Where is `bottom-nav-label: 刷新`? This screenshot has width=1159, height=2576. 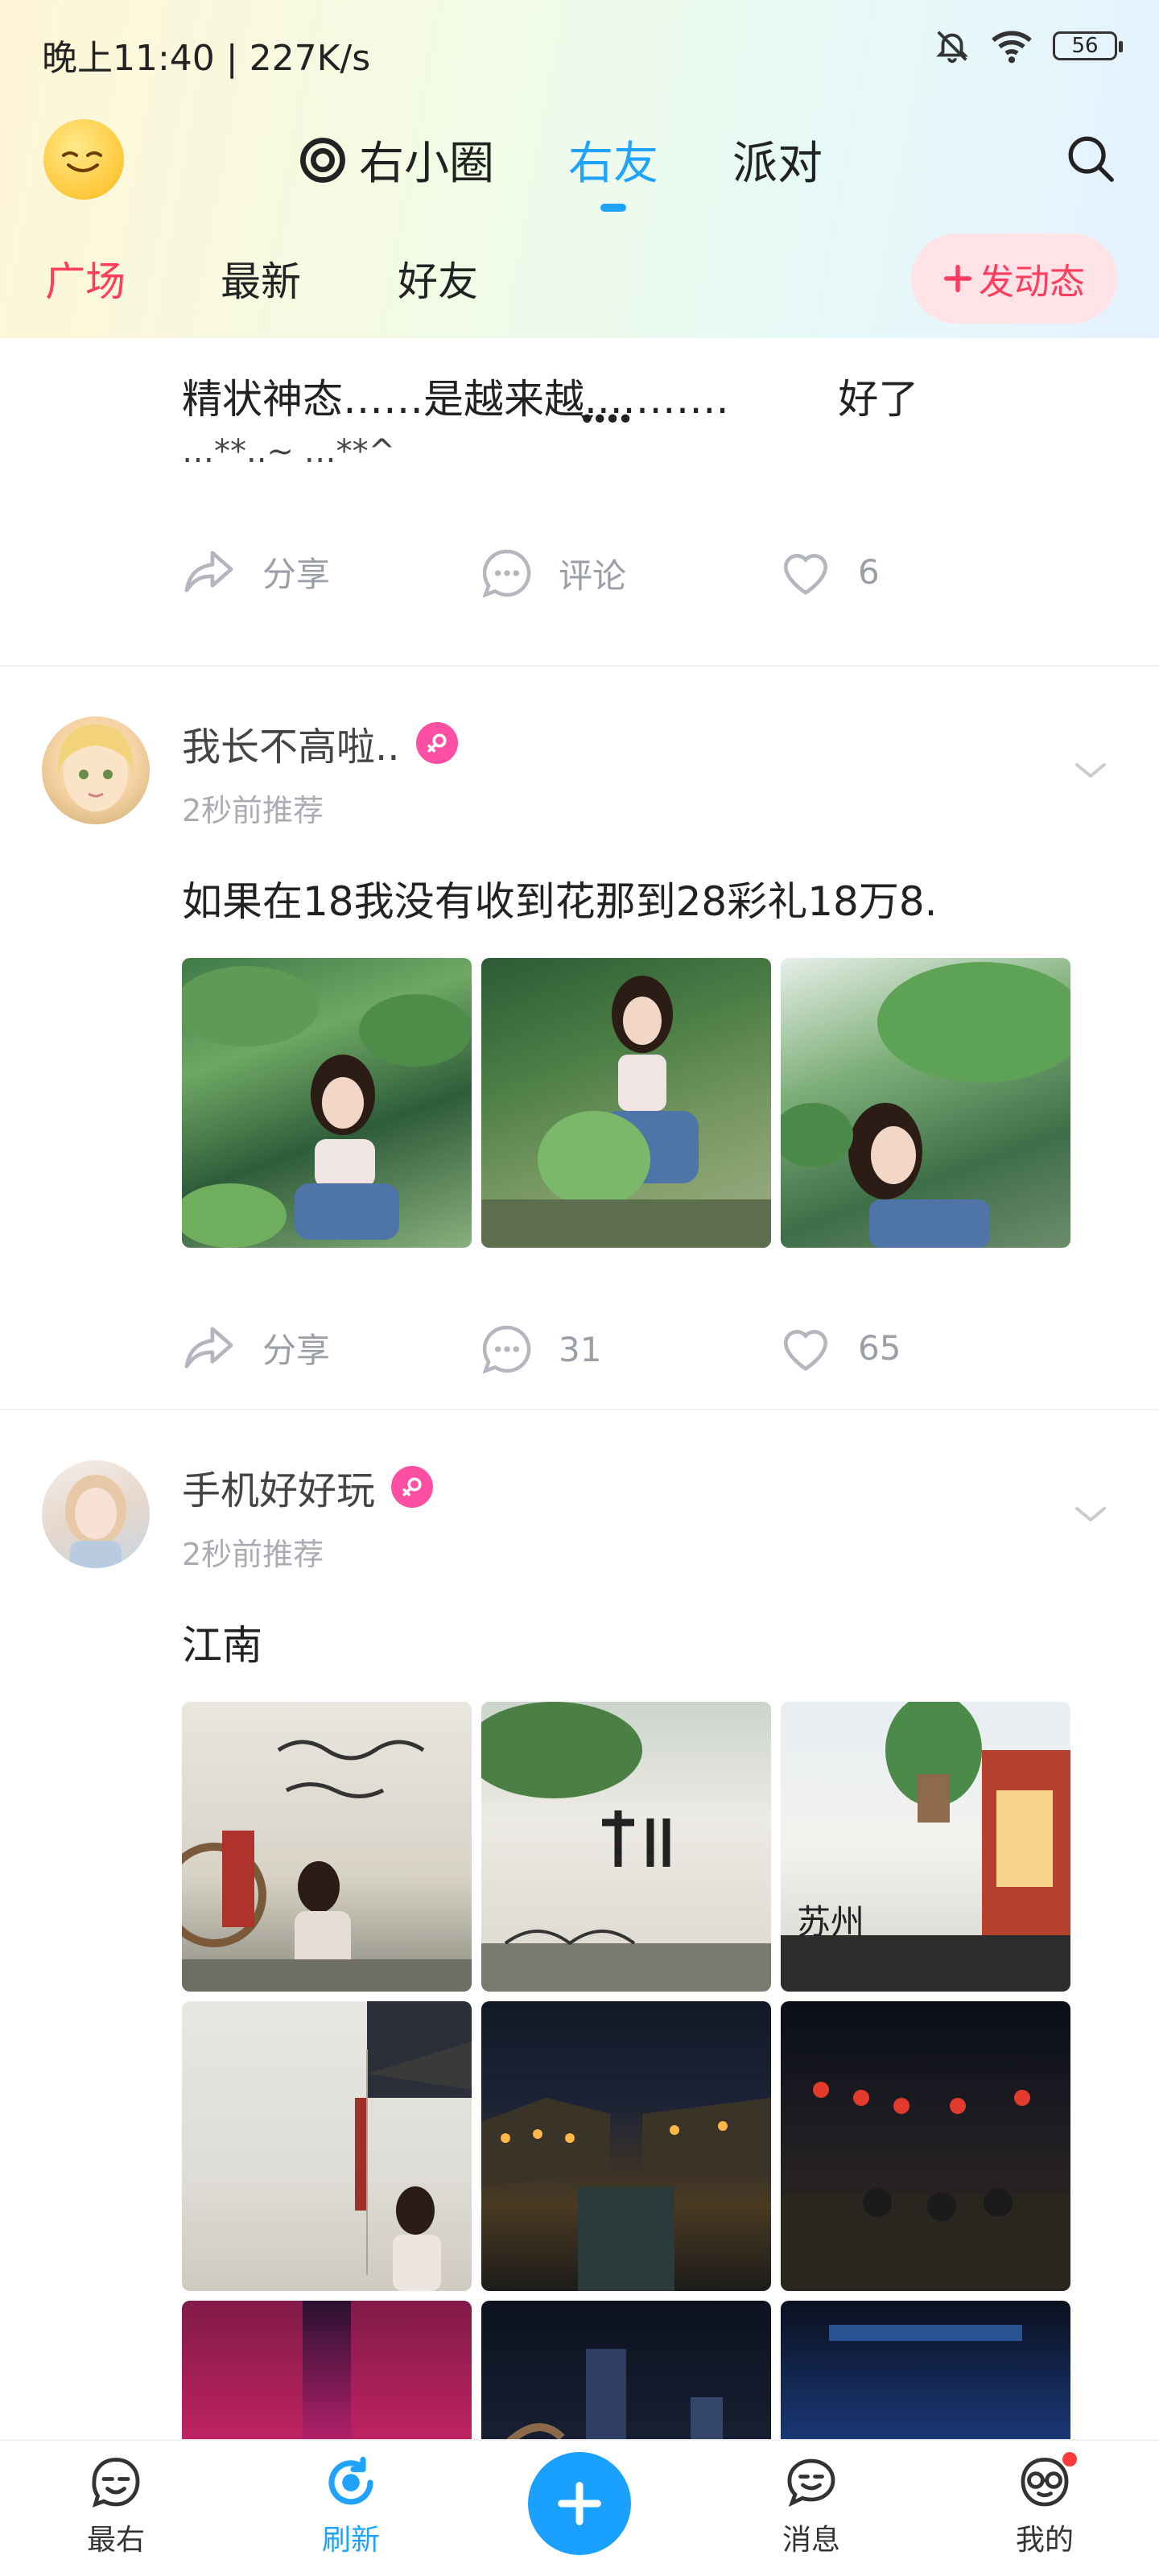
bottom-nav-label: 刷新 is located at coordinates (350, 2540).